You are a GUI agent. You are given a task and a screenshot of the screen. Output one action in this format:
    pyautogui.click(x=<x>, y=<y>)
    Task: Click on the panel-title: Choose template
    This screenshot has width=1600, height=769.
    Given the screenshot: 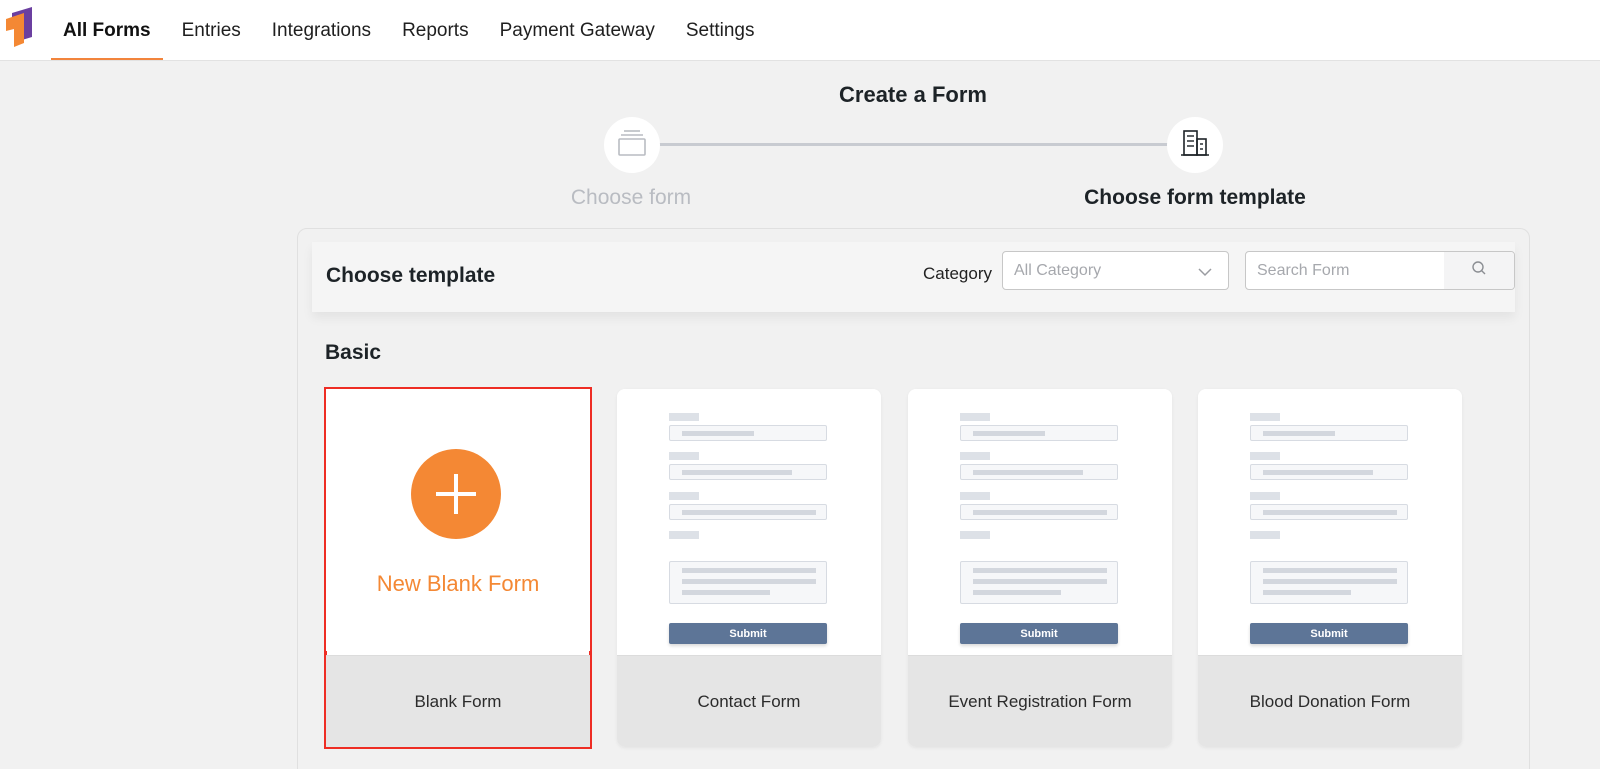 What is the action you would take?
    pyautogui.click(x=411, y=275)
    